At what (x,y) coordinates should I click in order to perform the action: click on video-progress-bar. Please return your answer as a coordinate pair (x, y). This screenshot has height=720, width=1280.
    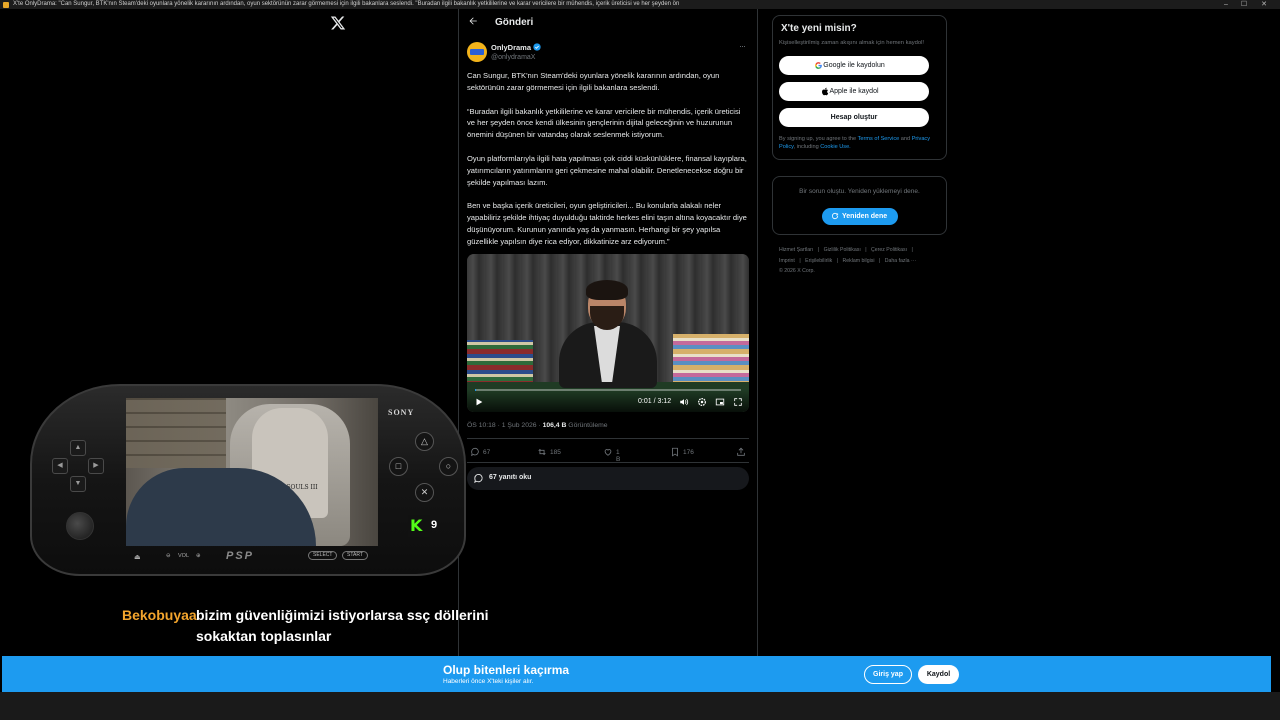
    Looking at the image, I should click on (608, 390).